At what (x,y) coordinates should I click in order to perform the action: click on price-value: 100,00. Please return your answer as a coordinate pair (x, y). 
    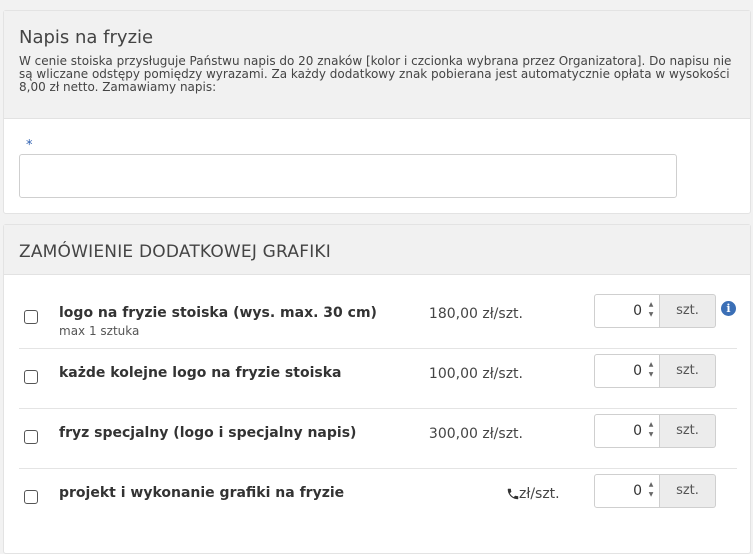
    Looking at the image, I should click on (453, 374).